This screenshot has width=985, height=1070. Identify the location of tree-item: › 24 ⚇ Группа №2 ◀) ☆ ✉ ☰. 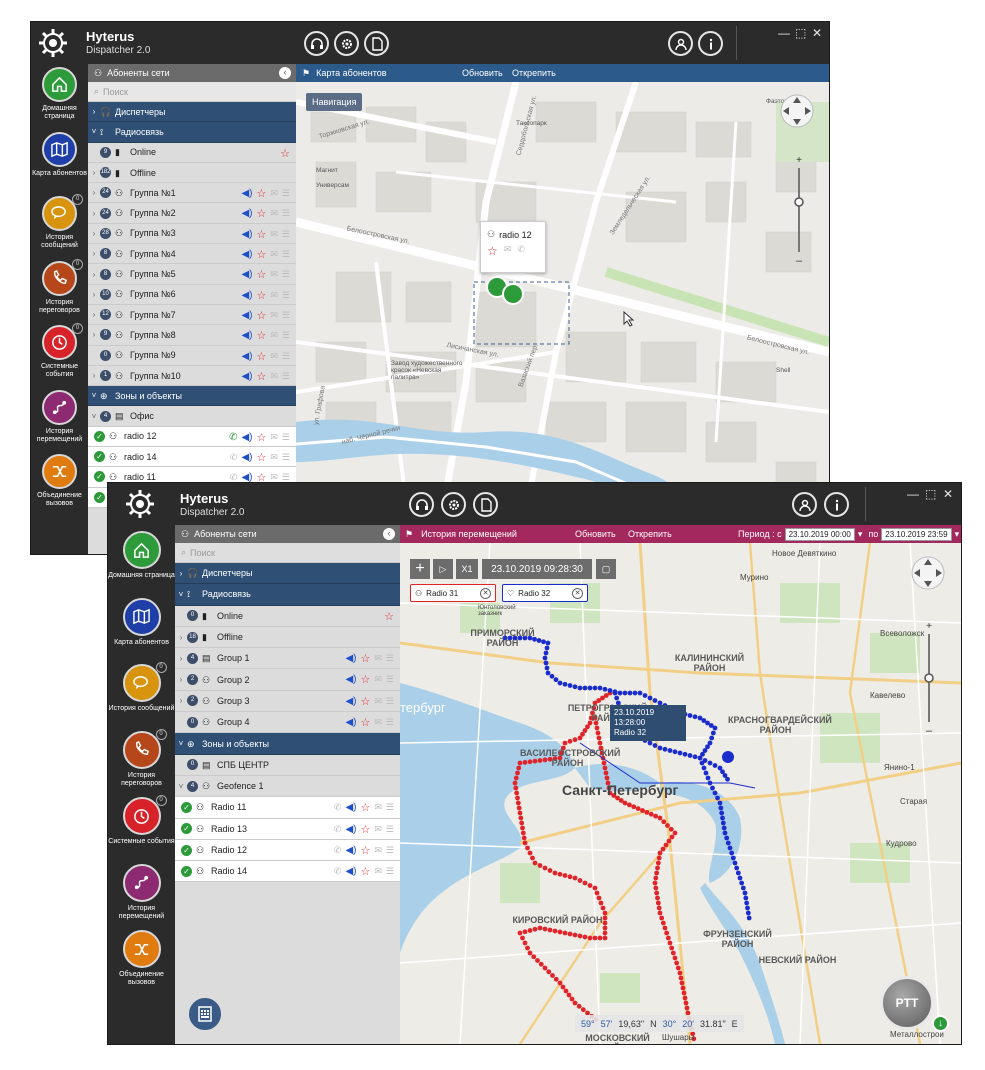
(192, 213).